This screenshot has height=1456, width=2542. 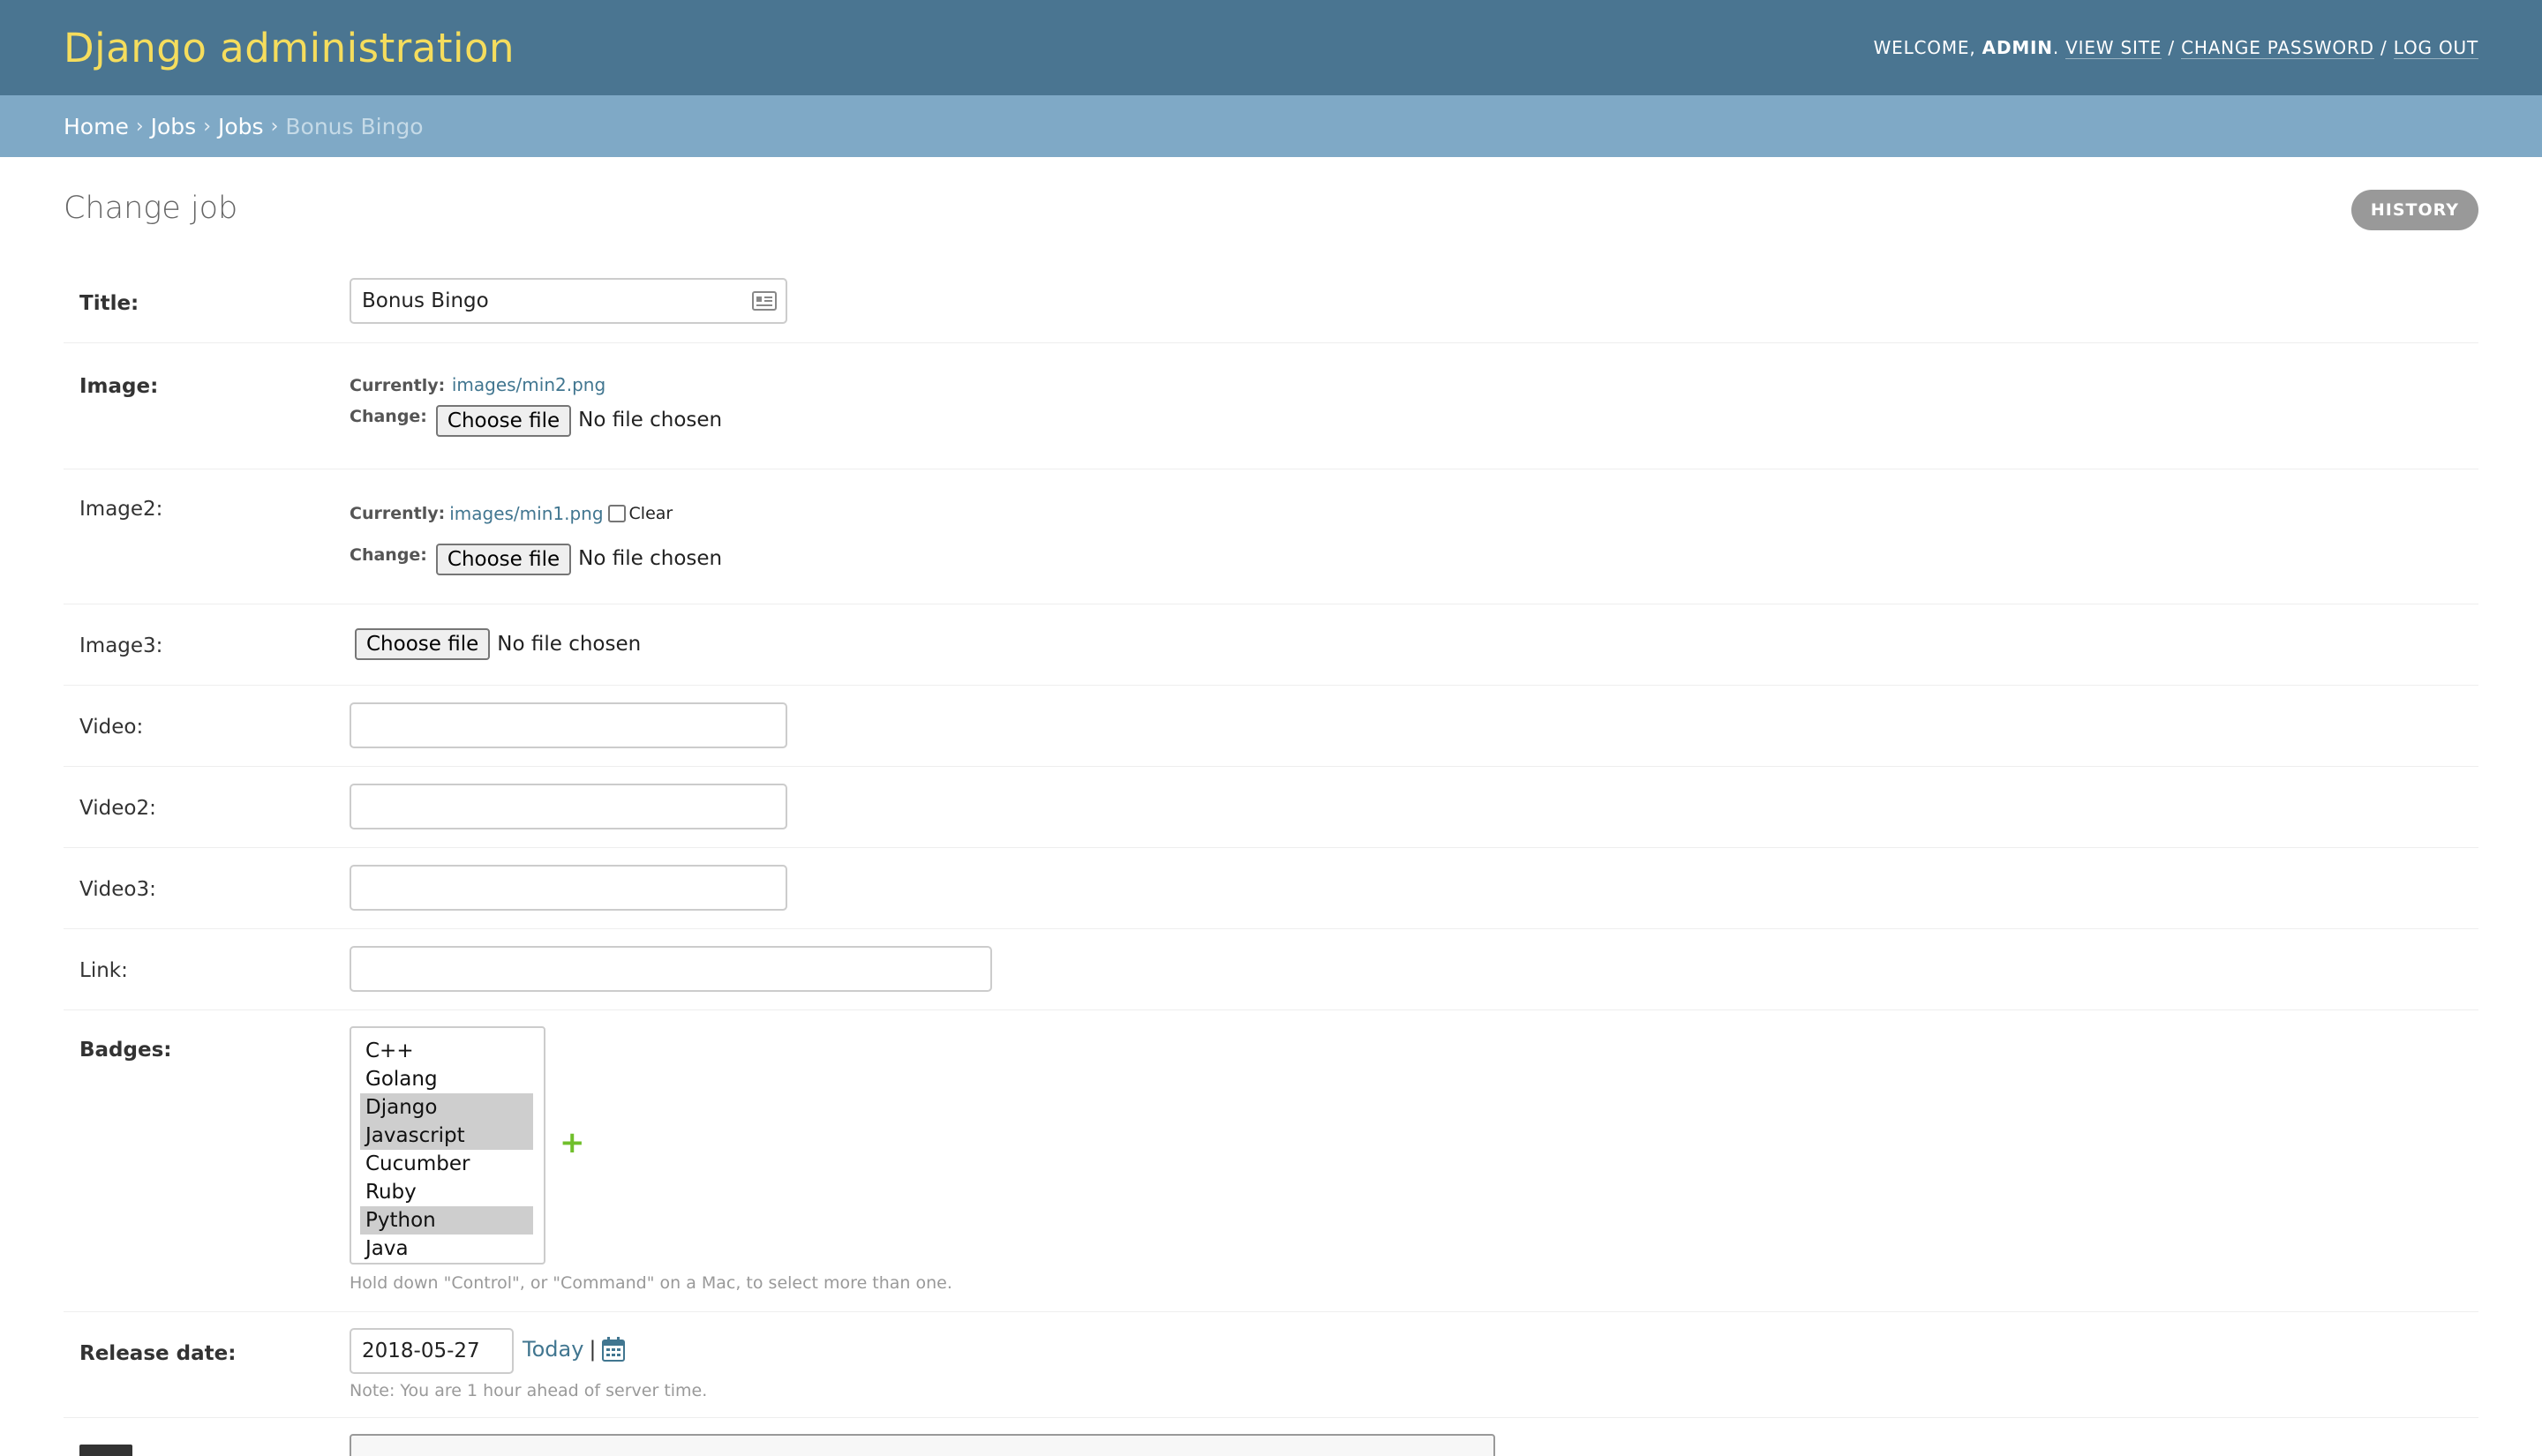 I want to click on form-row-video2: Video2:, so click(x=1271, y=807).